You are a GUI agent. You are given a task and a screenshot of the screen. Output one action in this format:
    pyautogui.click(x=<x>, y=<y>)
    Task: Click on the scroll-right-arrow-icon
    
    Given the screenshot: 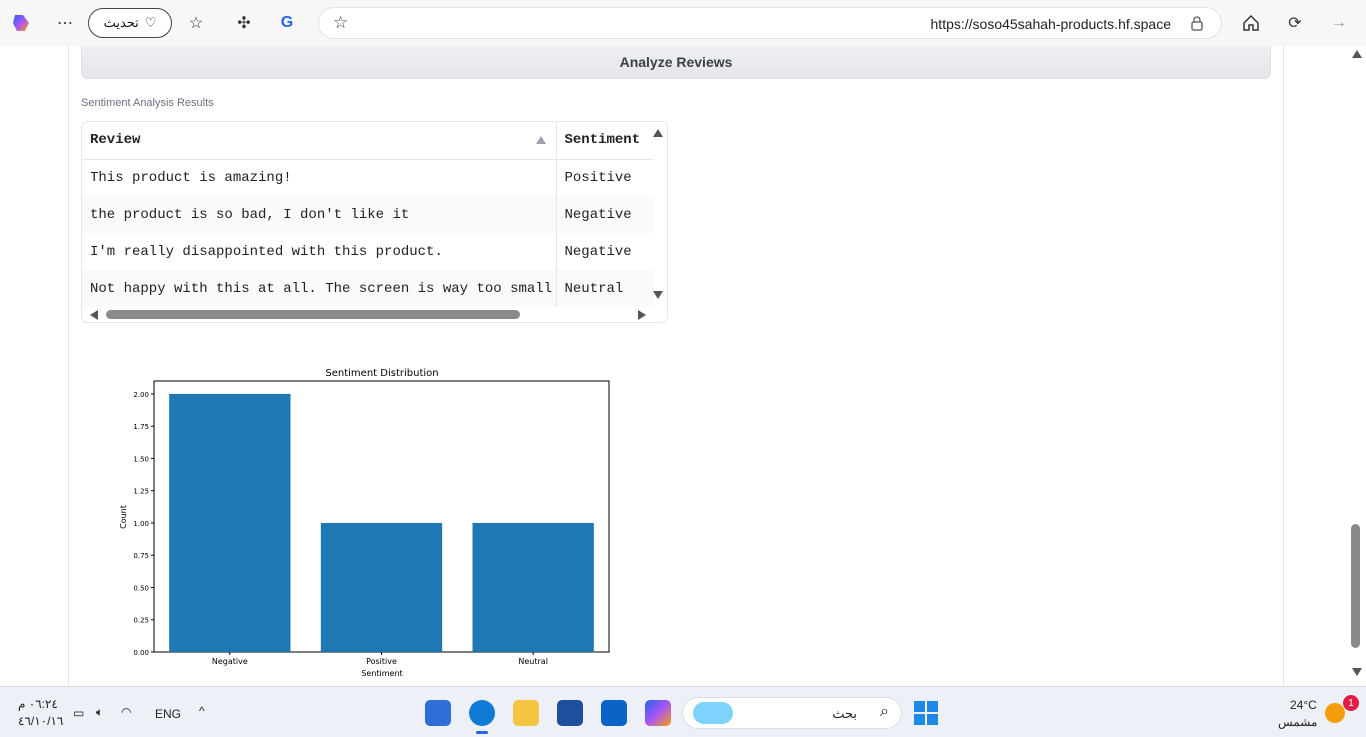 What is the action you would take?
    pyautogui.click(x=642, y=315)
    